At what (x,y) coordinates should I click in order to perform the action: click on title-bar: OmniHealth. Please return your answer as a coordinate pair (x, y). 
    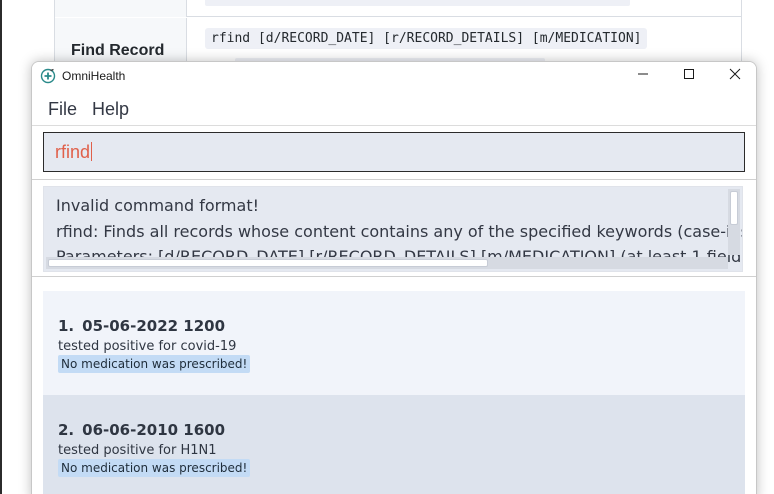
    Looking at the image, I should click on (394, 76).